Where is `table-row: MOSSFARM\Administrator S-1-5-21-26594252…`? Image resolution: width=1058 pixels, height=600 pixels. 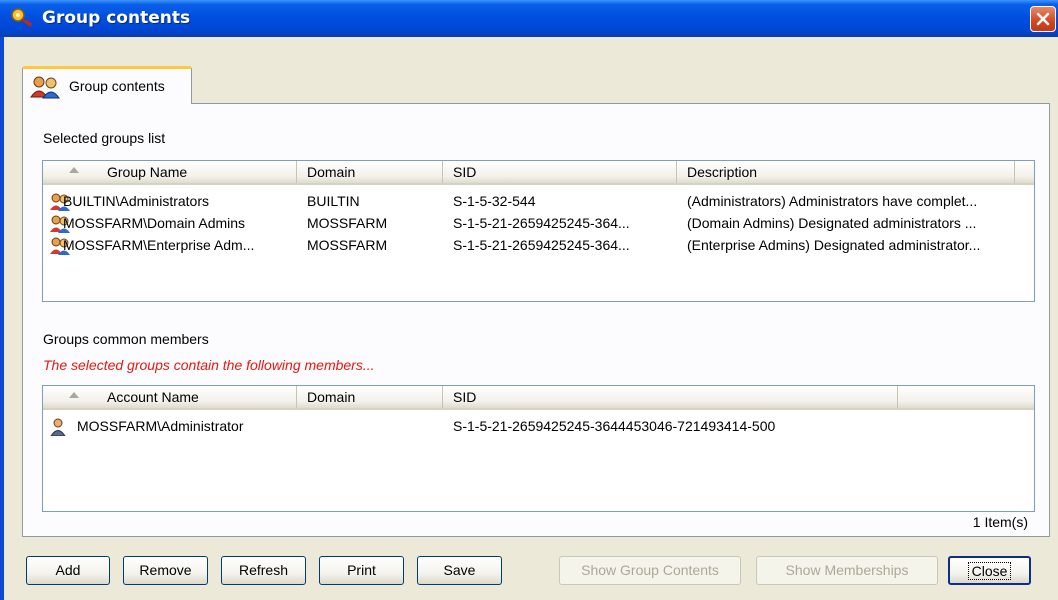 table-row: MOSSFARM\Administrator S-1-5-21-26594252… is located at coordinates (538, 427).